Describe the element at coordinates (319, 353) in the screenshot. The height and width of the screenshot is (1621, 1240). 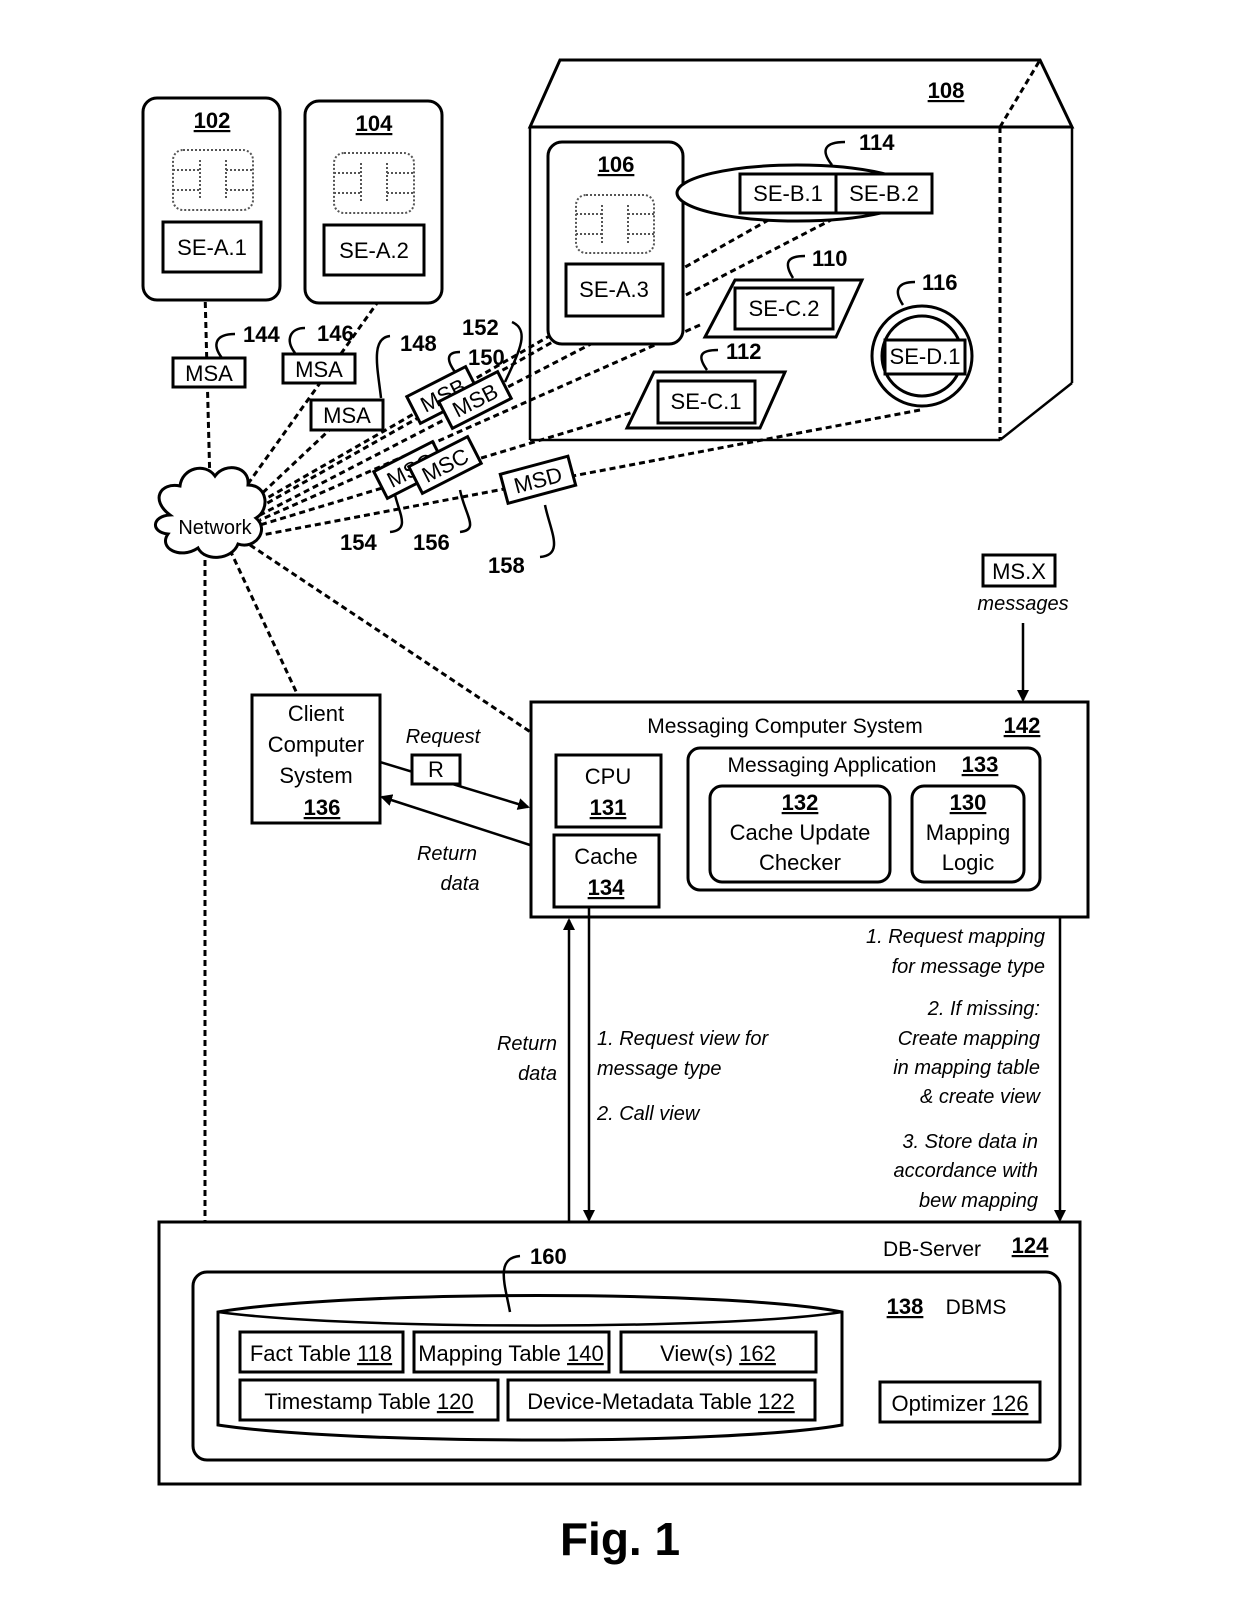
I see `message-msa-146: MSA 146` at that location.